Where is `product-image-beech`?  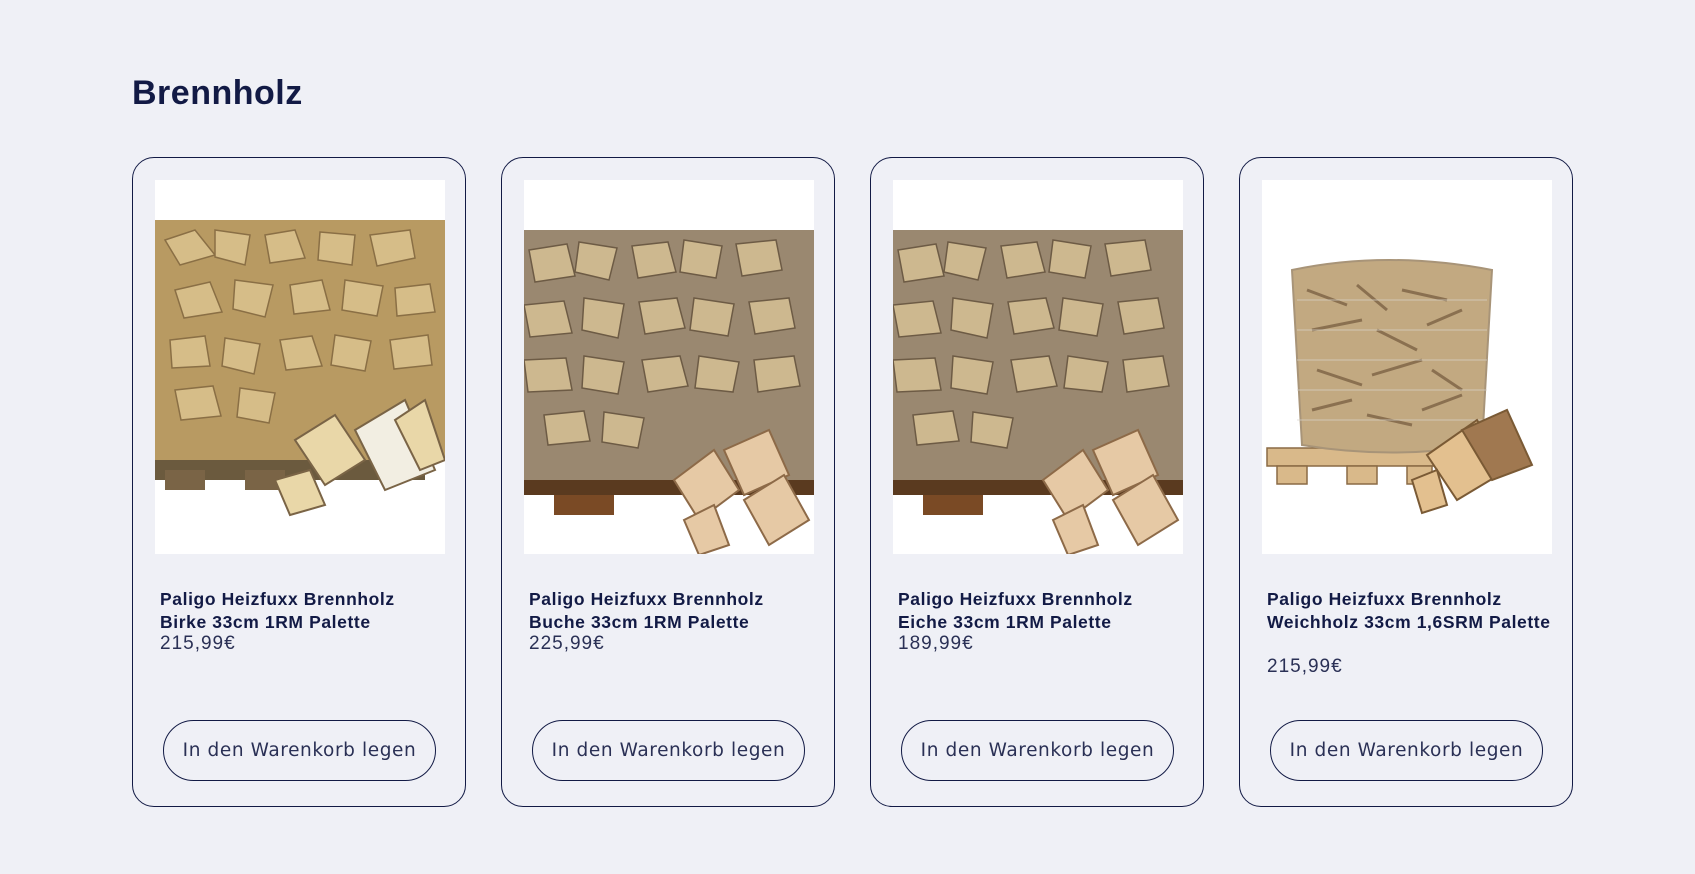
product-image-beech is located at coordinates (669, 367).